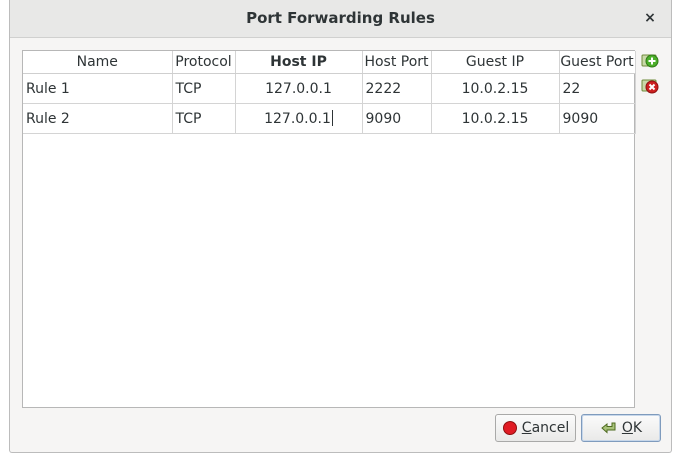 The image size is (682, 463). Describe the element at coordinates (608, 428) in the screenshot. I see `ok-icon` at that location.